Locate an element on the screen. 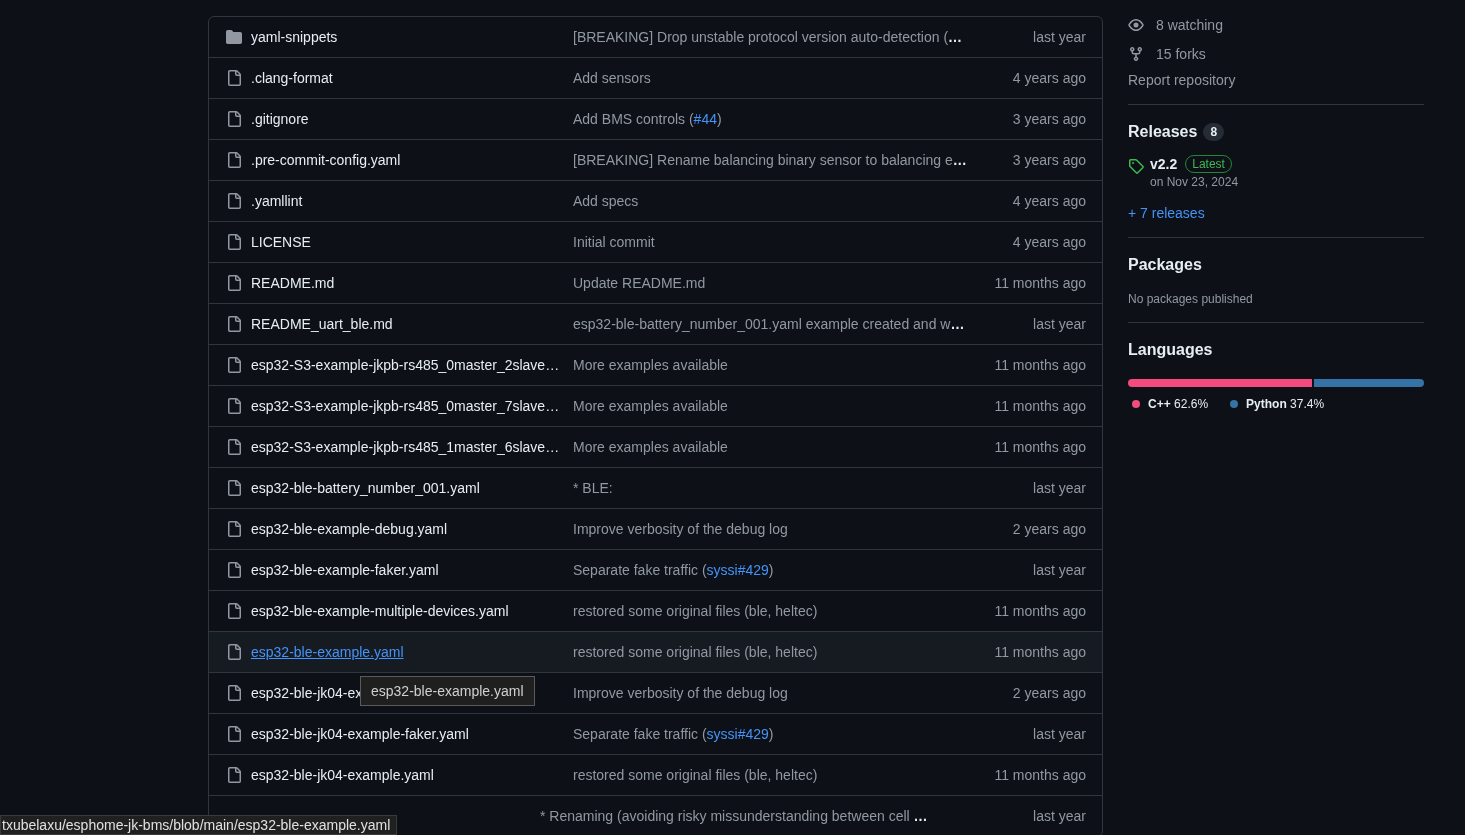  section-title: Packages is located at coordinates (1165, 265).